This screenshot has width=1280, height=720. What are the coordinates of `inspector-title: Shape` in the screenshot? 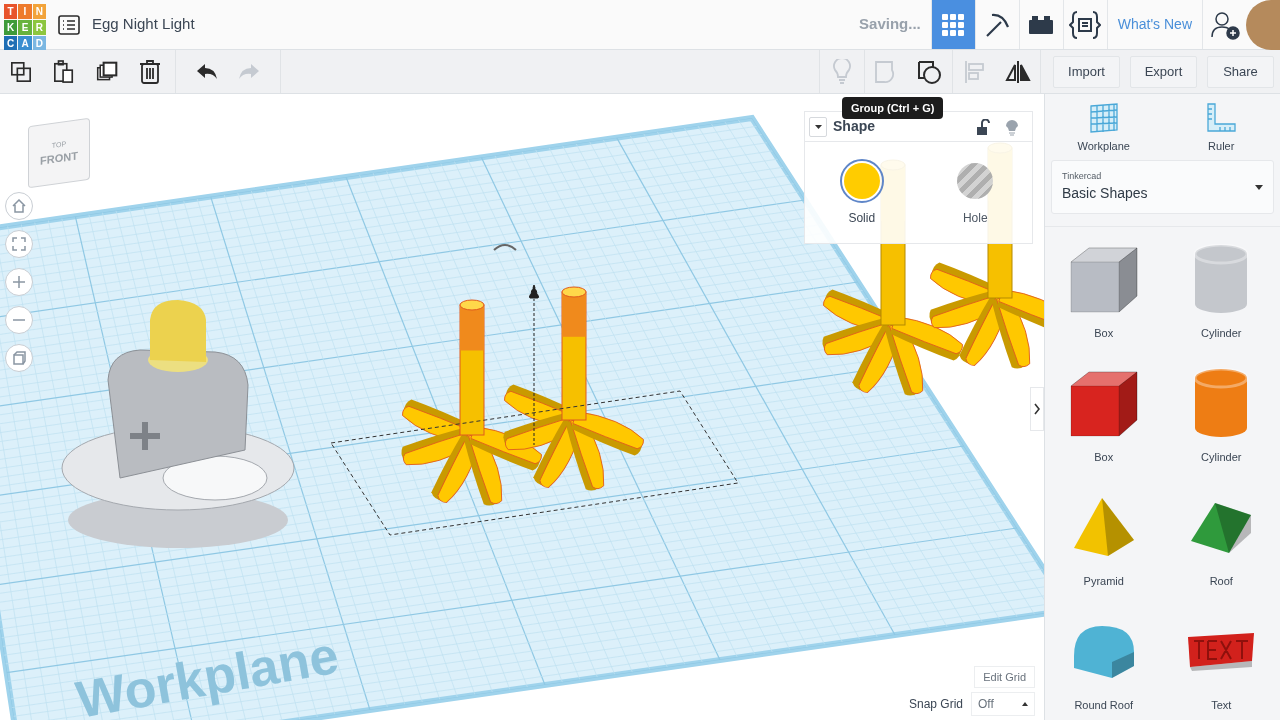 It's located at (854, 126).